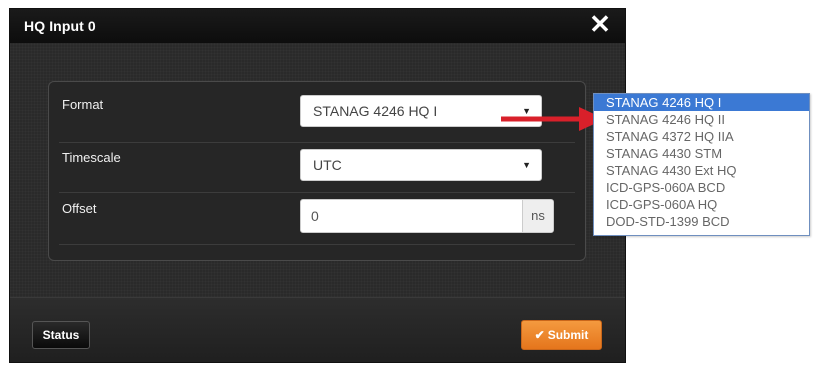 The image size is (824, 367). Describe the element at coordinates (79, 208) in the screenshot. I see `offset-label: Offset` at that location.